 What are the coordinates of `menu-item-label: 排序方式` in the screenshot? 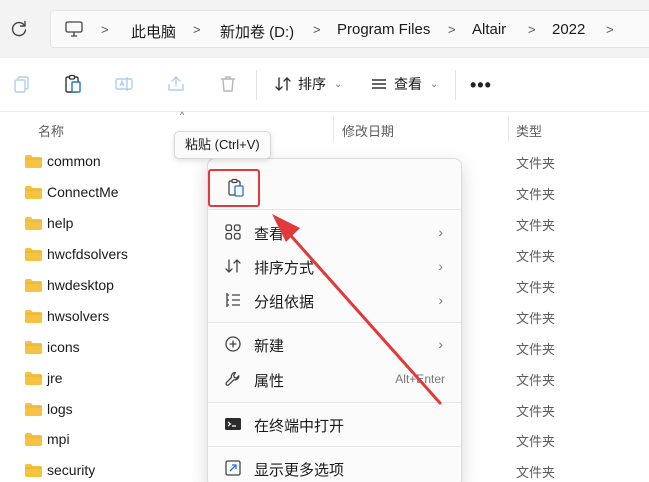 It's located at (284, 268).